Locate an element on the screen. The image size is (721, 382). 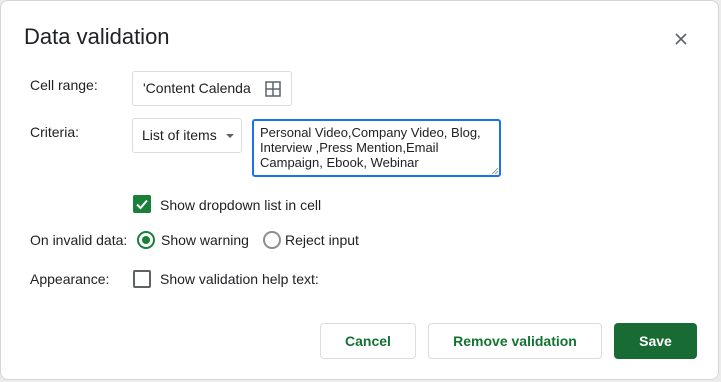
save-button: Save is located at coordinates (655, 341).